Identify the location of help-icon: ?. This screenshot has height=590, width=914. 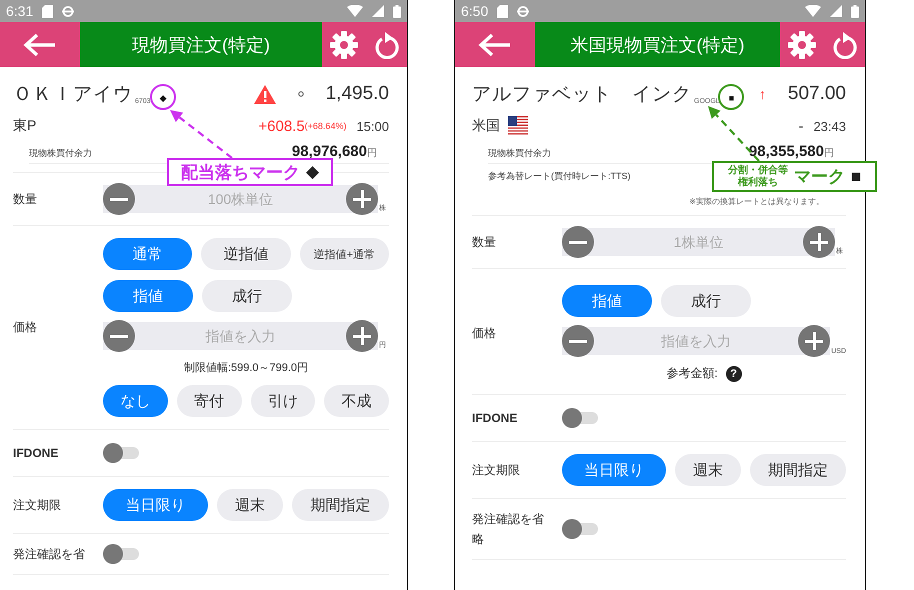
(734, 374).